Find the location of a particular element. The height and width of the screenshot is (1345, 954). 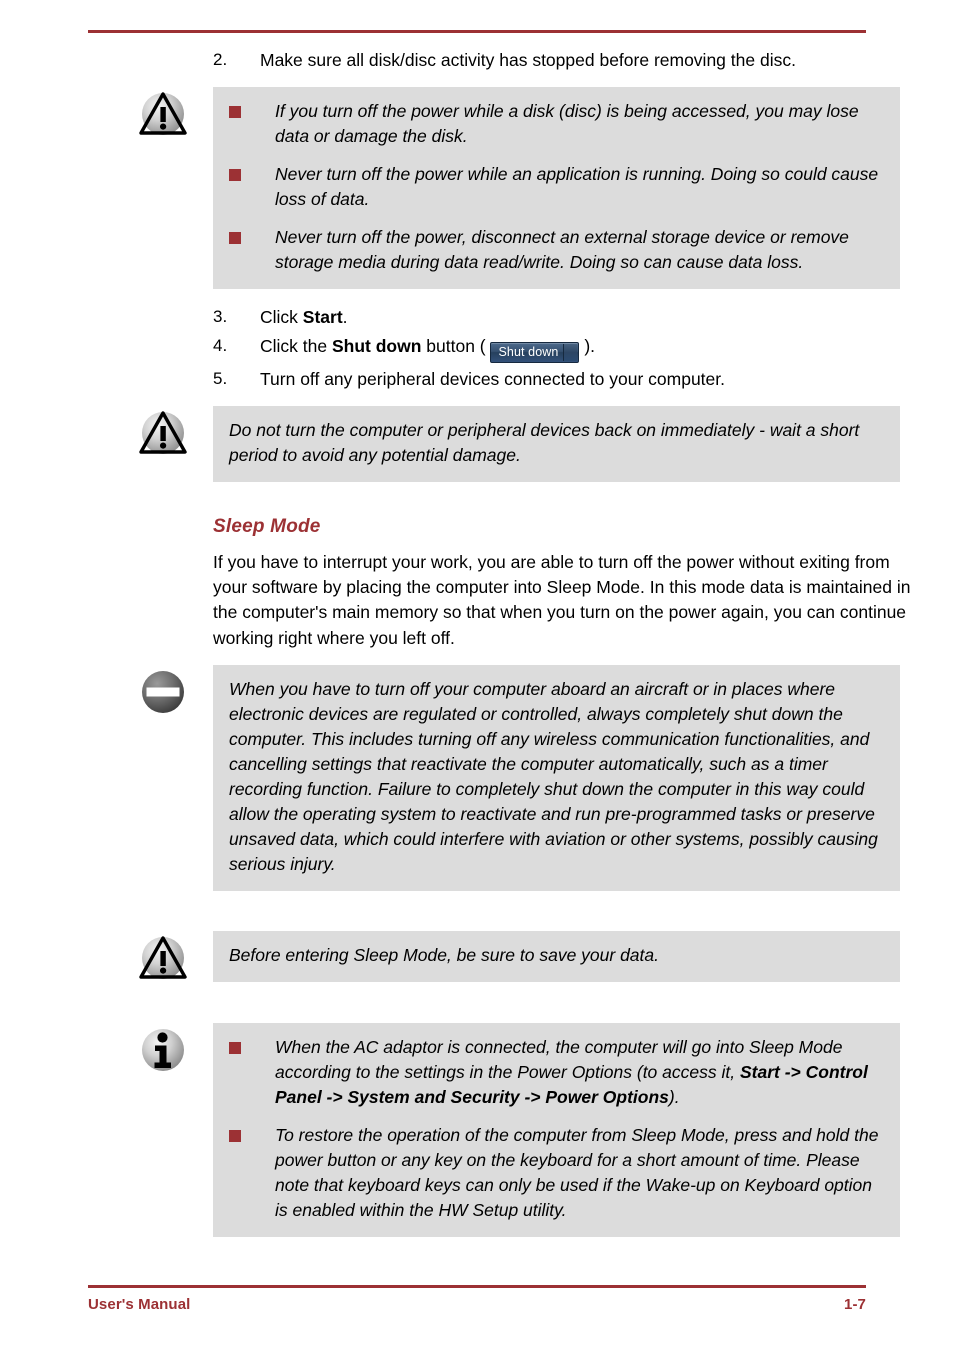

step-text-bold: Start is located at coordinates (322, 316).